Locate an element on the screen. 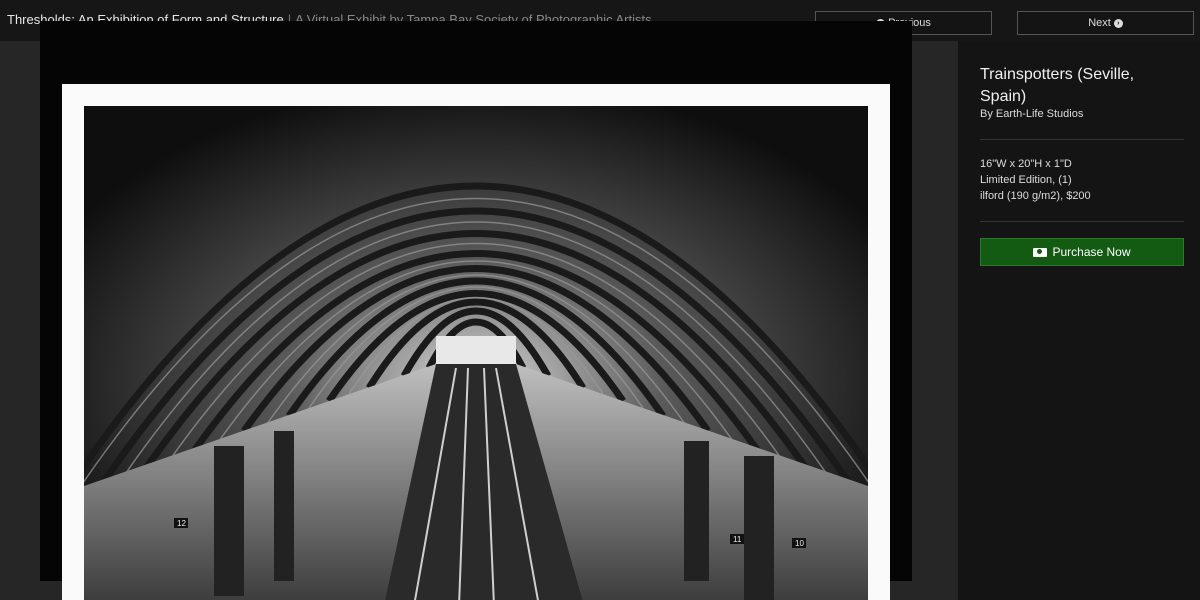 This screenshot has width=1200, height=600. purchase-label: Purchase Now is located at coordinates (1091, 252).